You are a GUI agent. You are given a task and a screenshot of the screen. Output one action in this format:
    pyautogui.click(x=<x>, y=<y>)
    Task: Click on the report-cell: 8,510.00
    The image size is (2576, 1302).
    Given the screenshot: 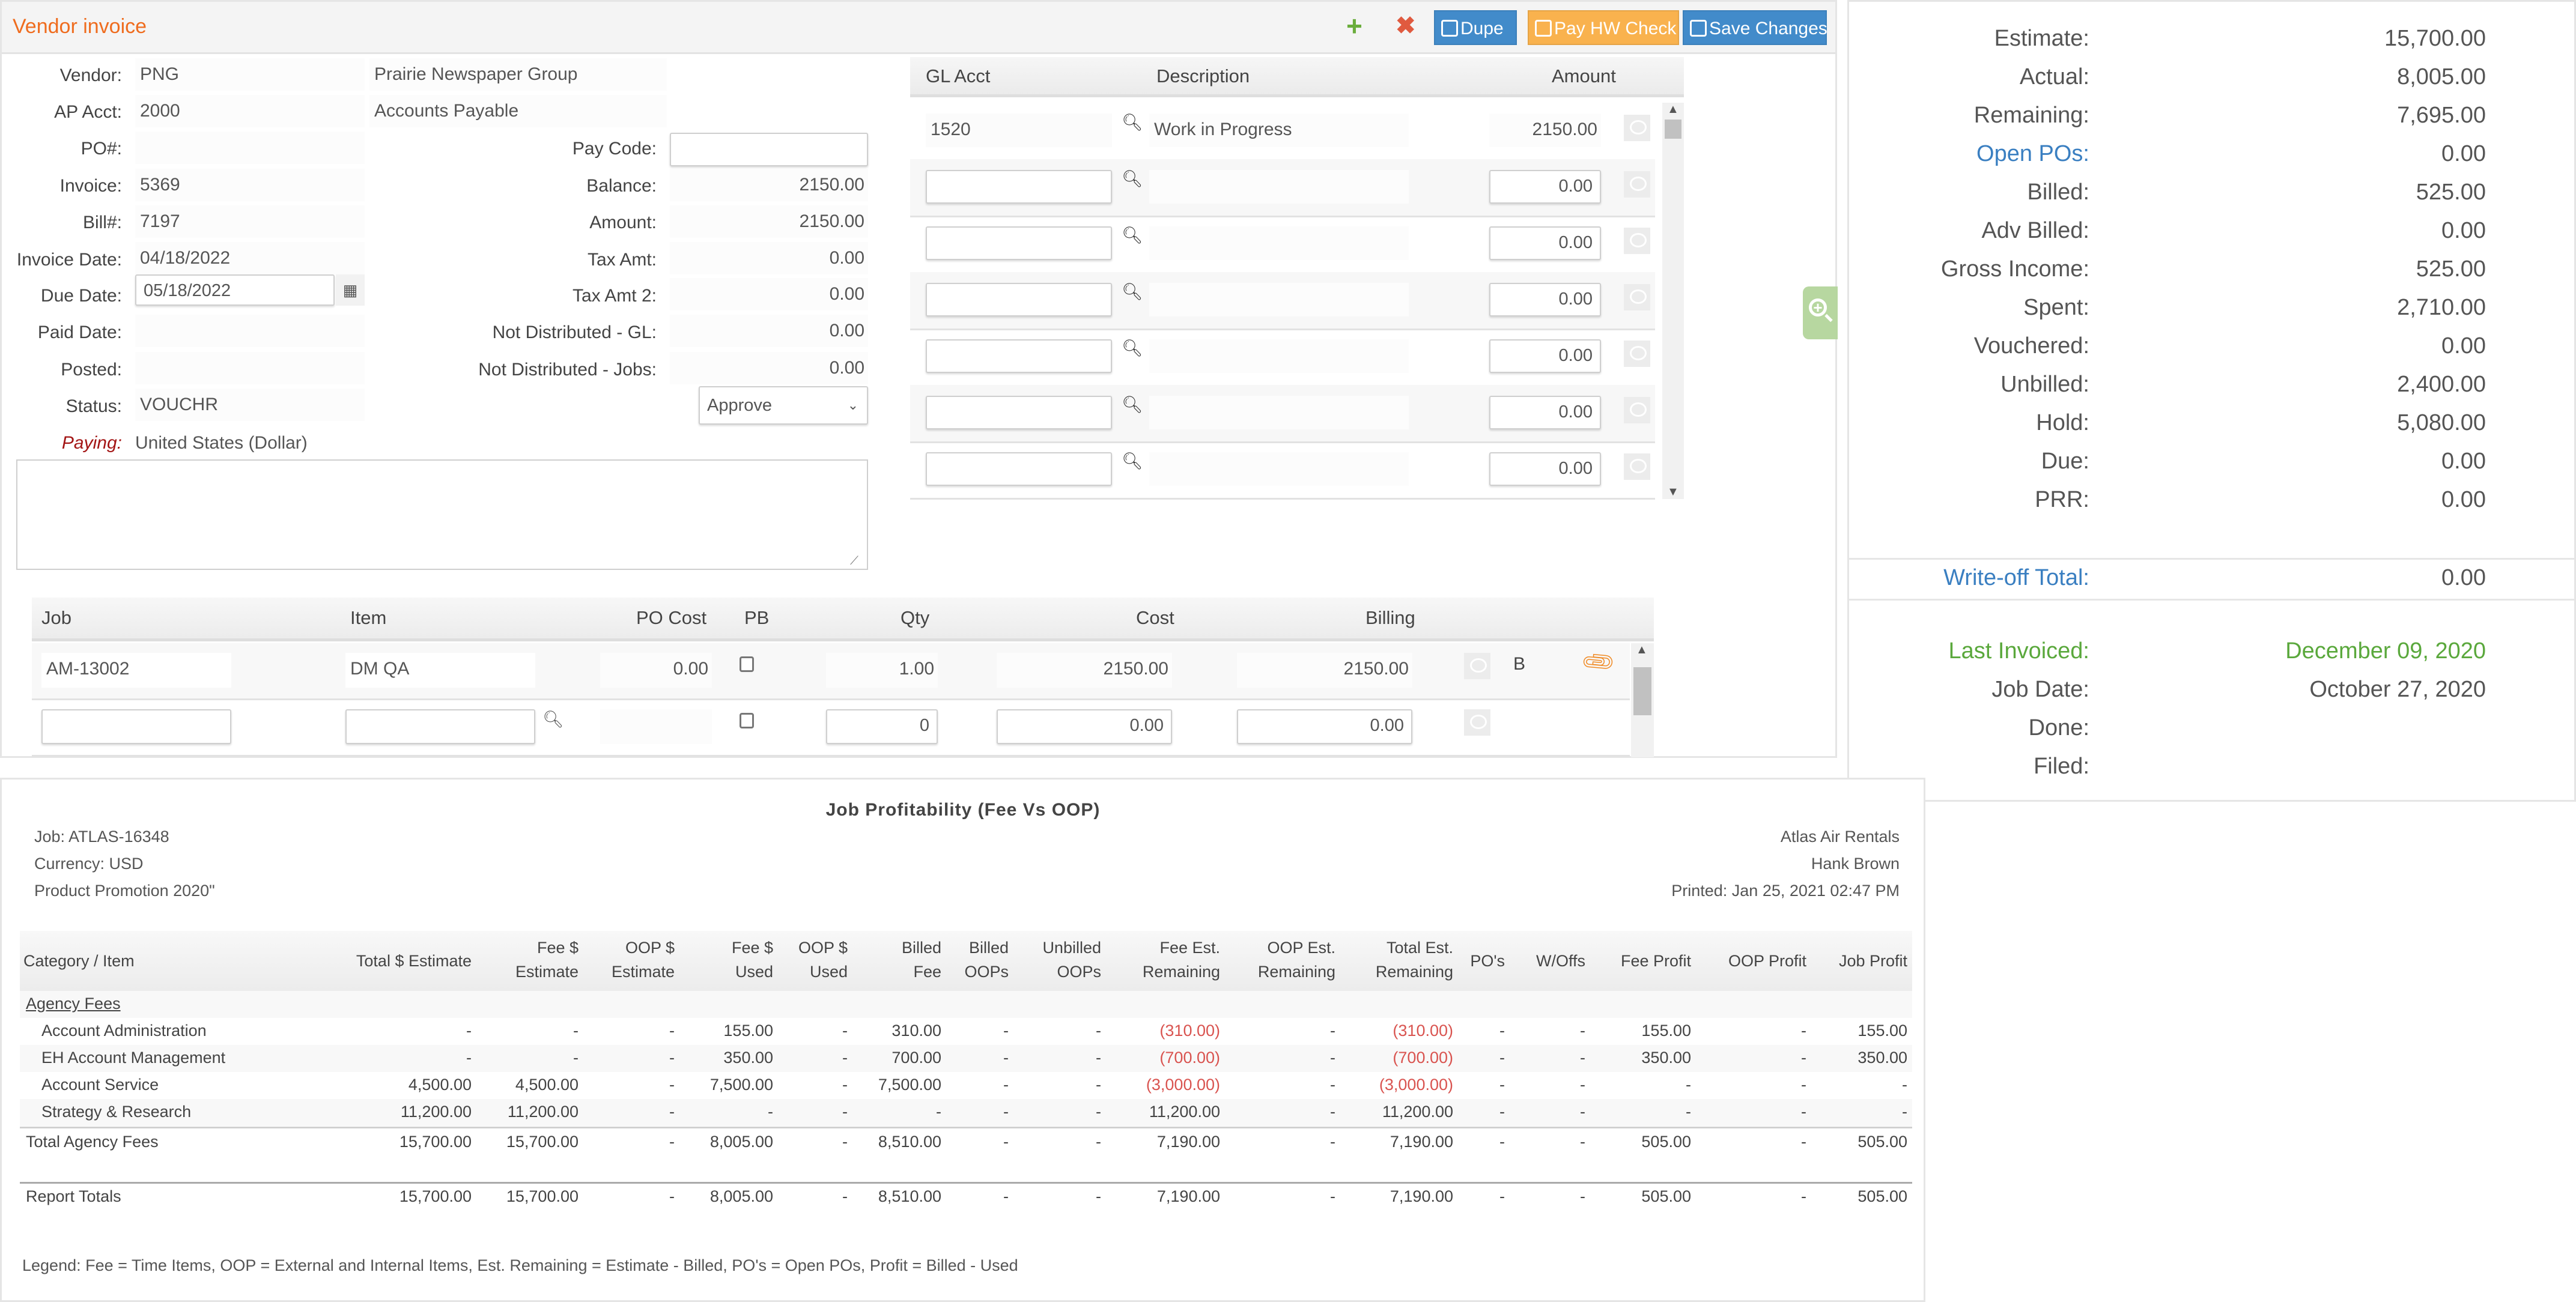 What is the action you would take?
    pyautogui.click(x=910, y=1142)
    